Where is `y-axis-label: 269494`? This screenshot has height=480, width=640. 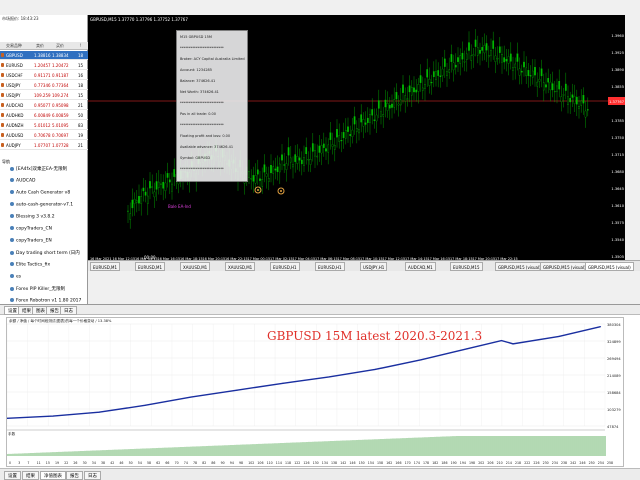 y-axis-label: 269494 is located at coordinates (614, 359).